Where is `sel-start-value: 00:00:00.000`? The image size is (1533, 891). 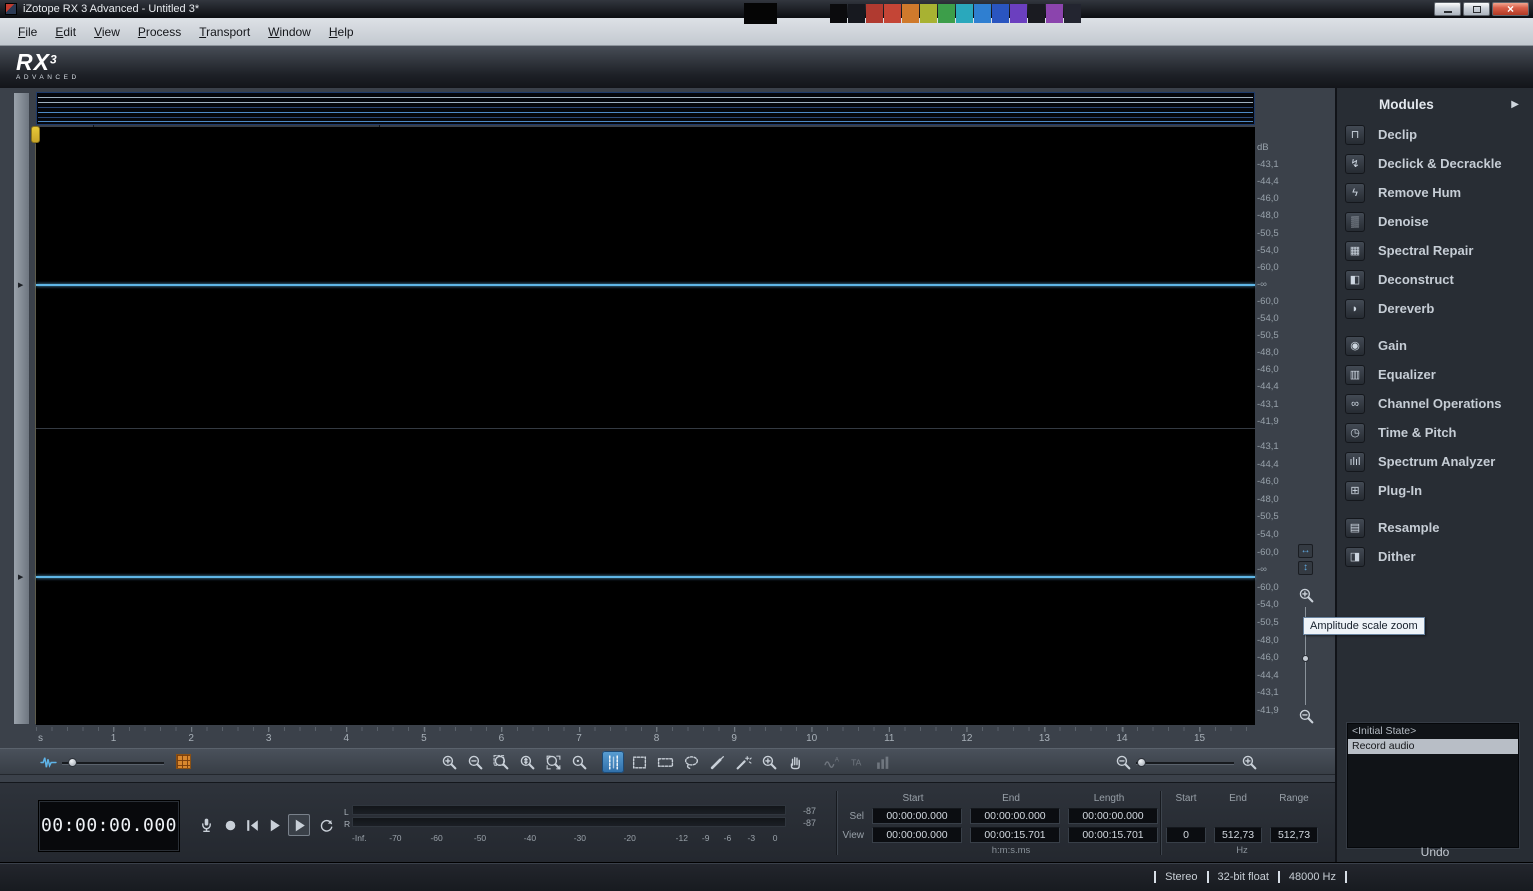 sel-start-value: 00:00:00.000 is located at coordinates (917, 816).